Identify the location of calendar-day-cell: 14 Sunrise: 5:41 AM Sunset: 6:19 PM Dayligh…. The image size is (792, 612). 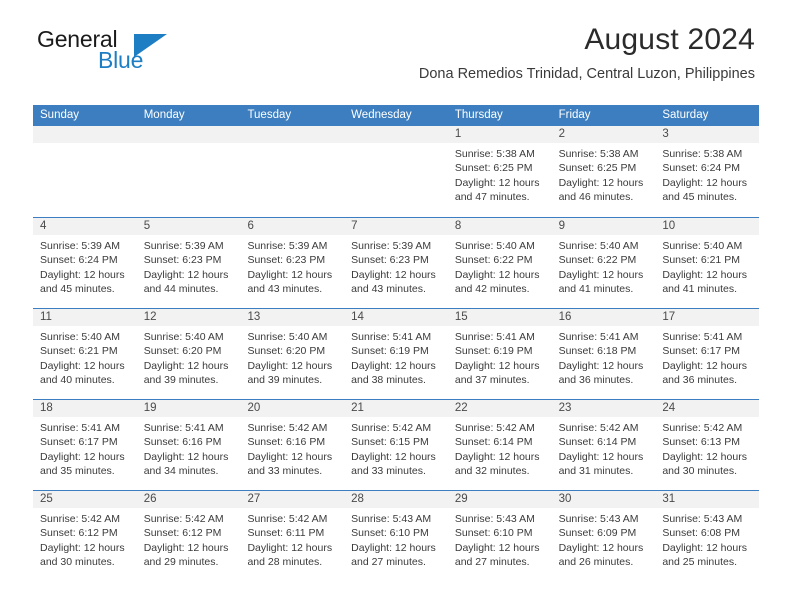
(396, 354).